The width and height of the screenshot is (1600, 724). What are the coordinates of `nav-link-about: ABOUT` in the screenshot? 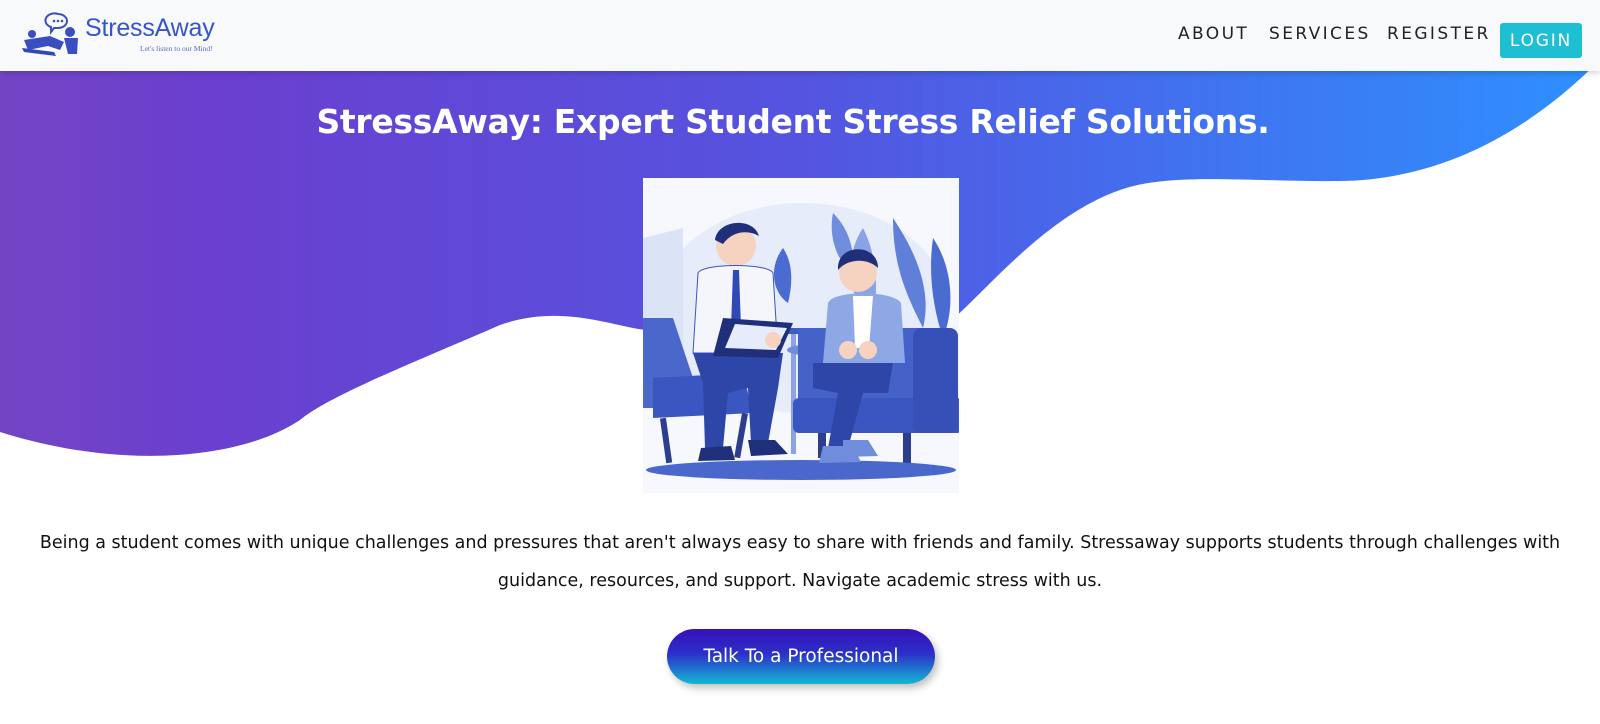 It's located at (1213, 34).